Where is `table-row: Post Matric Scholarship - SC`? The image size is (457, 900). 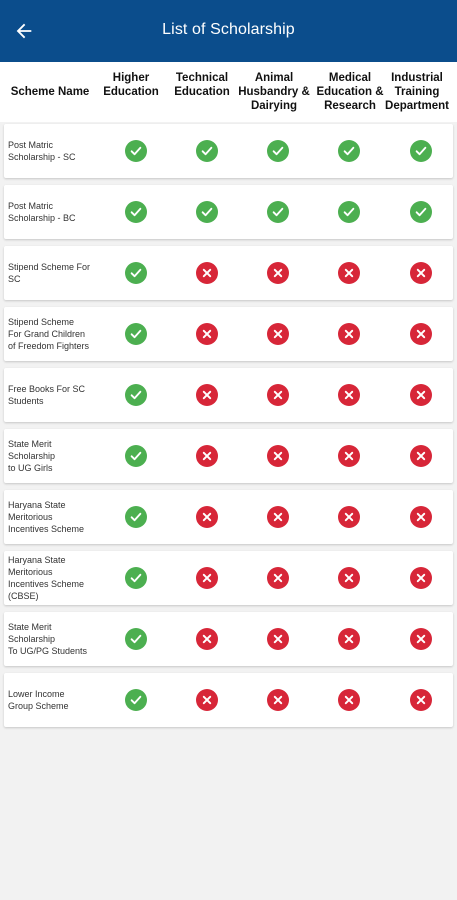 table-row: Post Matric Scholarship - SC is located at coordinates (228, 151).